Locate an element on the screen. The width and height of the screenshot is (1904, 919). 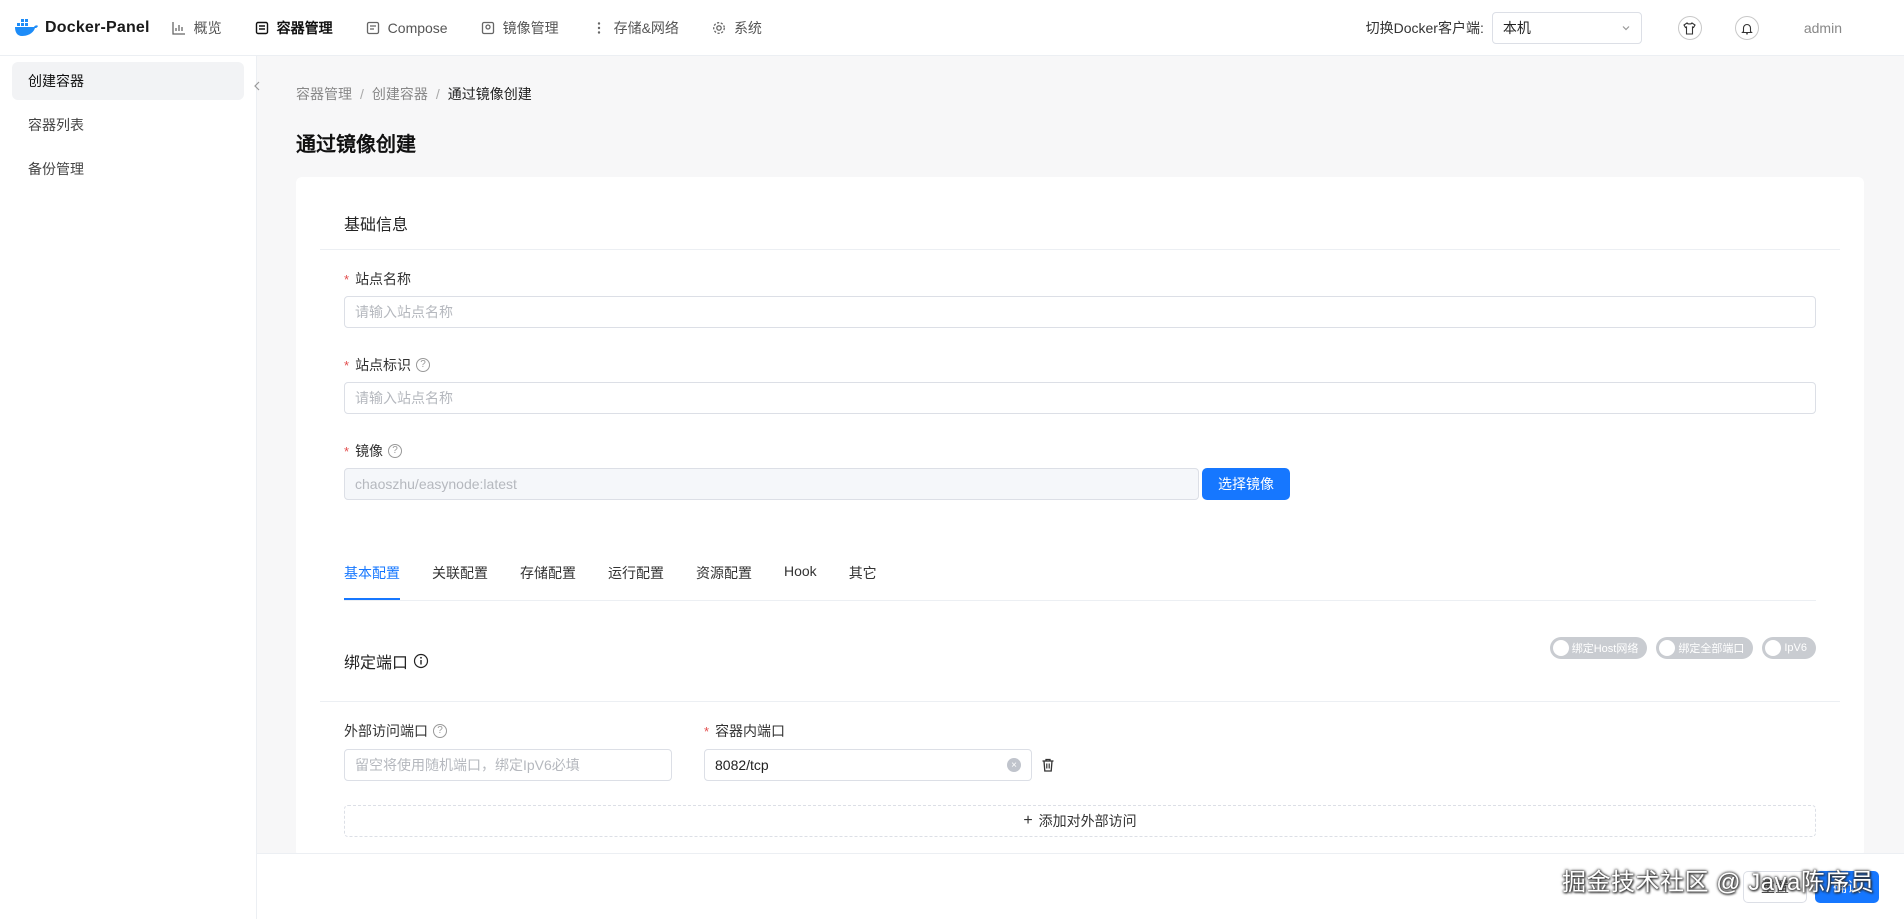
tab-link-config: 关联配置 is located at coordinates (460, 579).